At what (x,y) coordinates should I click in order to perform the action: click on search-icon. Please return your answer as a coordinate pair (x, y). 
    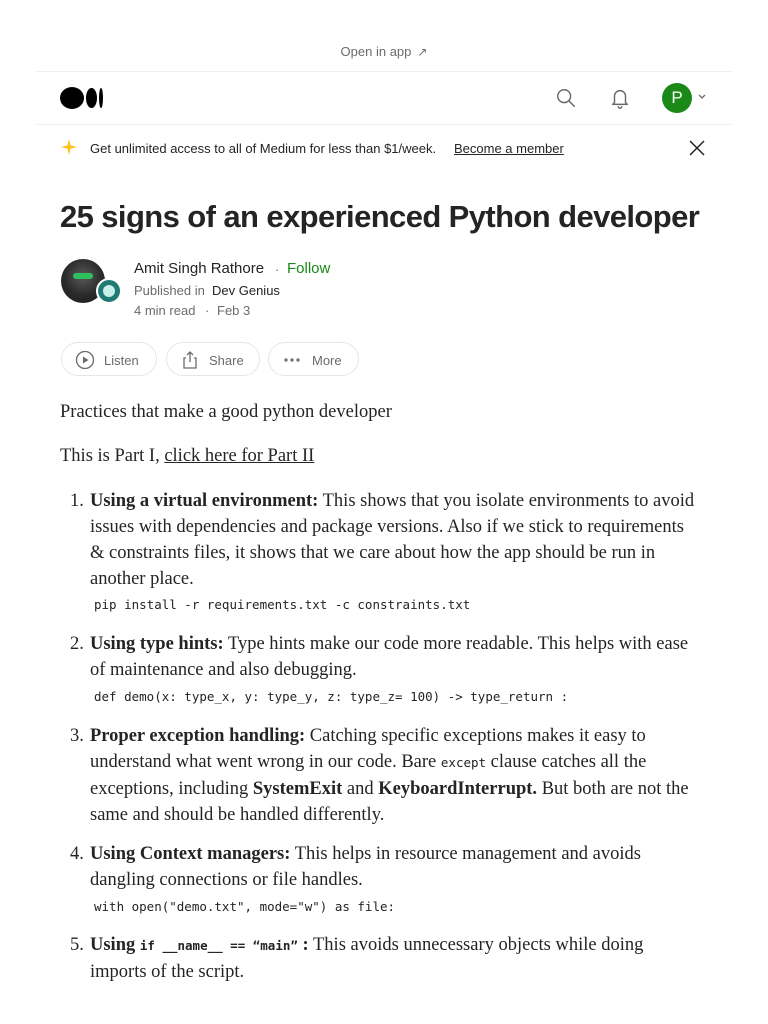
    Looking at the image, I should click on (566, 98).